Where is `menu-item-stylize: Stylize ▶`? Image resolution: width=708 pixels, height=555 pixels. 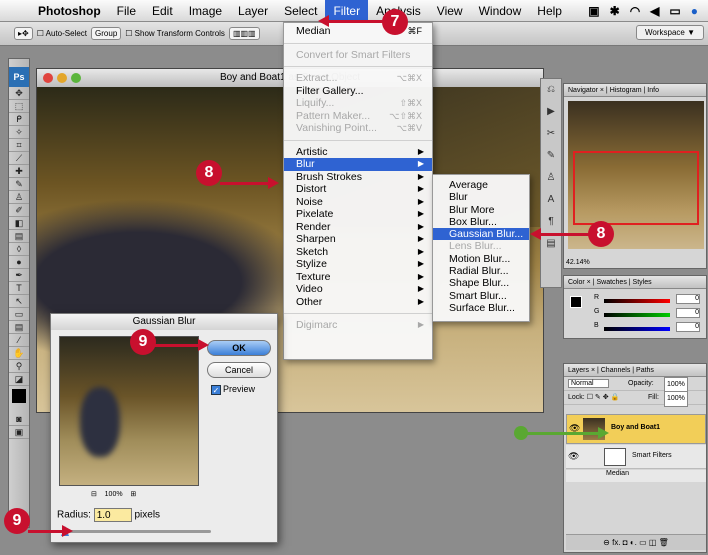
menu-item-stylize: Stylize ▶ is located at coordinates (358, 264).